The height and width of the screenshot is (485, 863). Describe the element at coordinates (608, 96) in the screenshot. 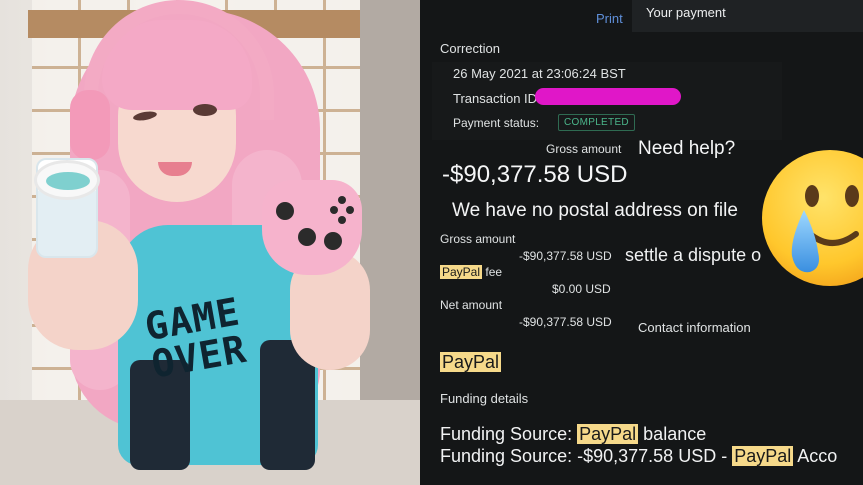

I see `redaction-scribble` at that location.